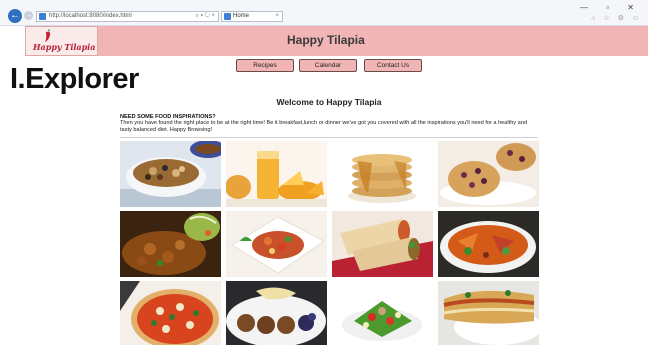 Image resolution: width=648 pixels, height=345 pixels. Describe the element at coordinates (611, 7) in the screenshot. I see `window-controls: — ▫ ✕` at that location.